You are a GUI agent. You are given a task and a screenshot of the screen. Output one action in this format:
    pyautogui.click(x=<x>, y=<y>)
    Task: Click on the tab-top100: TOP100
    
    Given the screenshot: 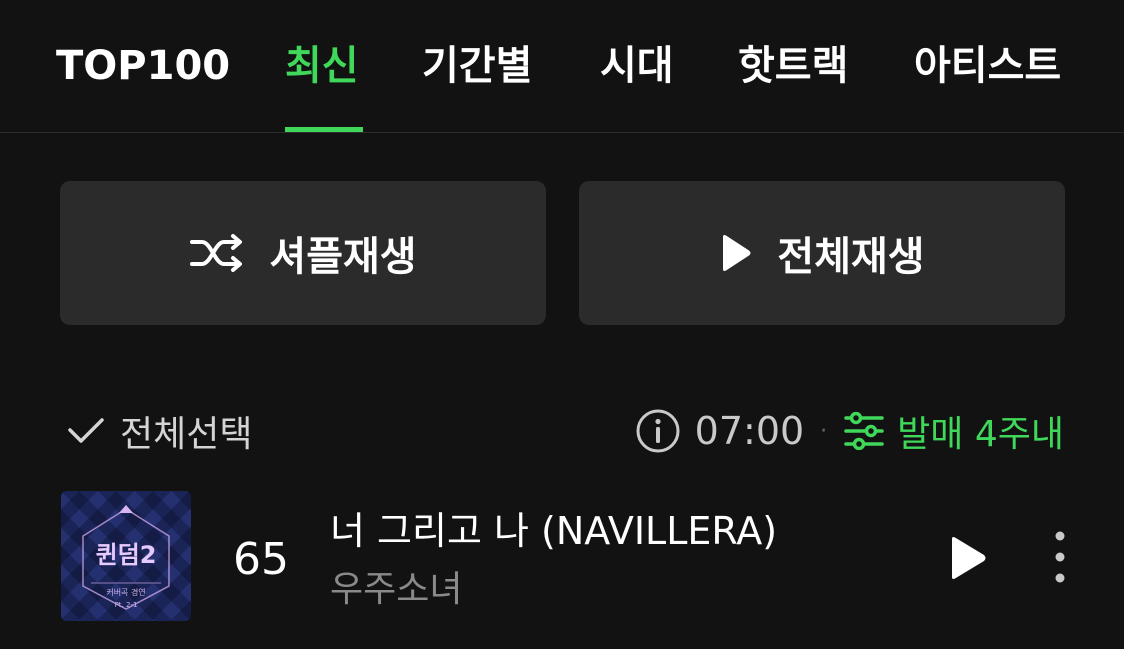 What is the action you would take?
    pyautogui.click(x=143, y=66)
    